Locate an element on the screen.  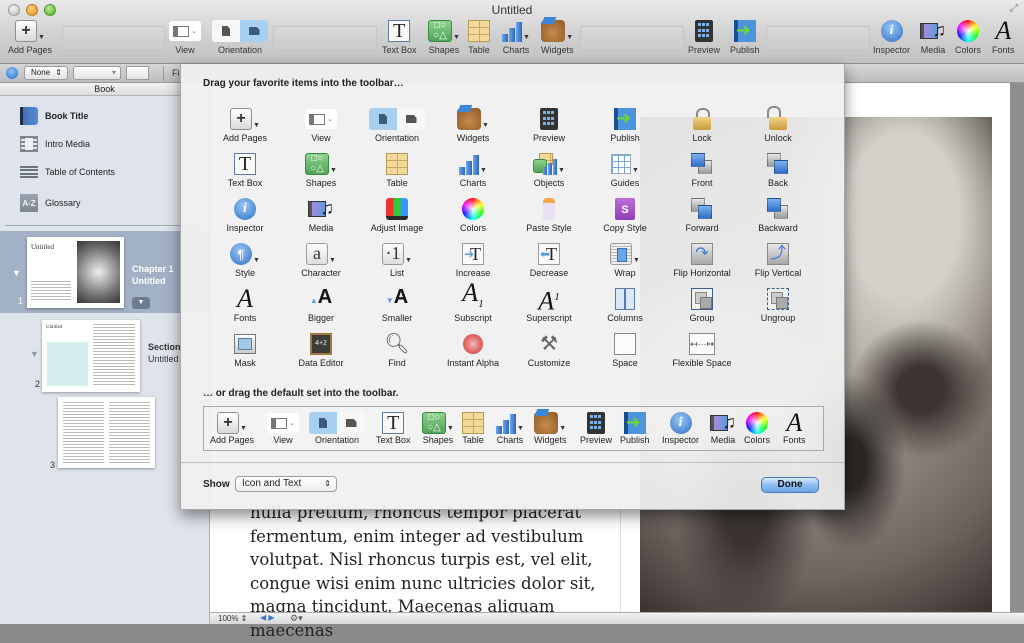
fullscreen-icon: ⤢ is located at coordinates (1014, 8).